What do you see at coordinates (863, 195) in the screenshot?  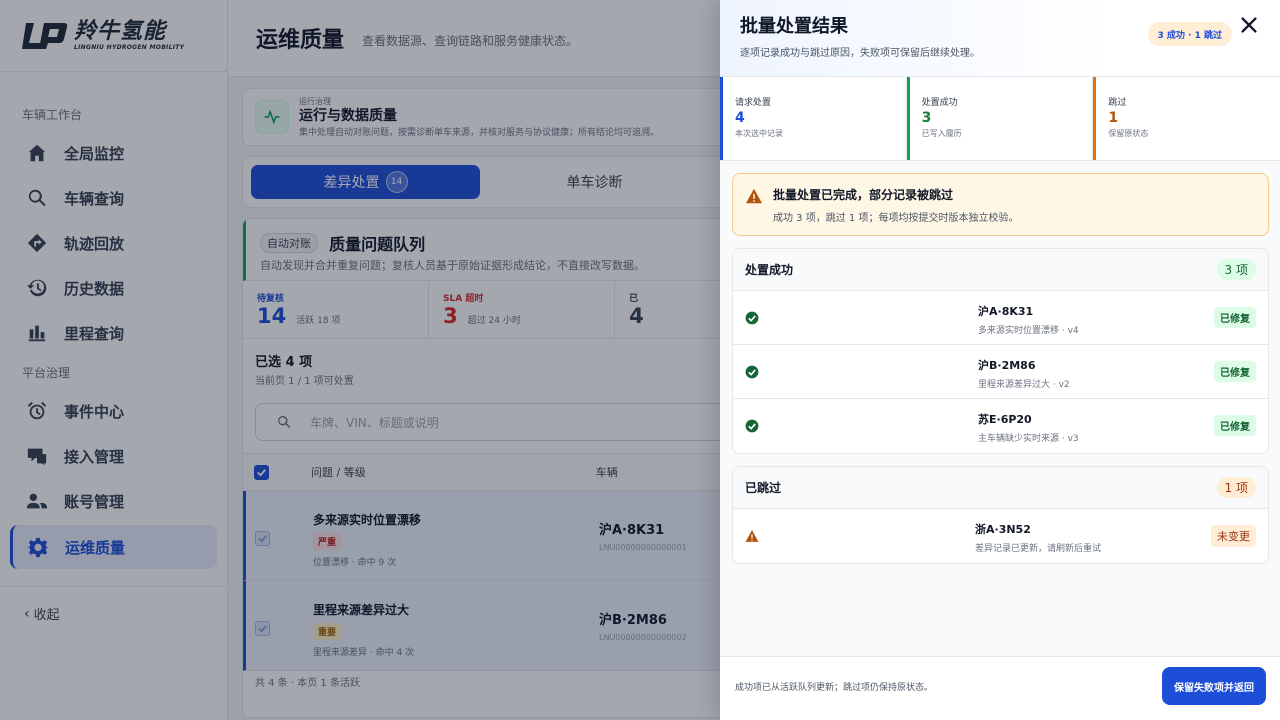 I see `alert-title: 批量处置已完成，部分记录被跳过` at bounding box center [863, 195].